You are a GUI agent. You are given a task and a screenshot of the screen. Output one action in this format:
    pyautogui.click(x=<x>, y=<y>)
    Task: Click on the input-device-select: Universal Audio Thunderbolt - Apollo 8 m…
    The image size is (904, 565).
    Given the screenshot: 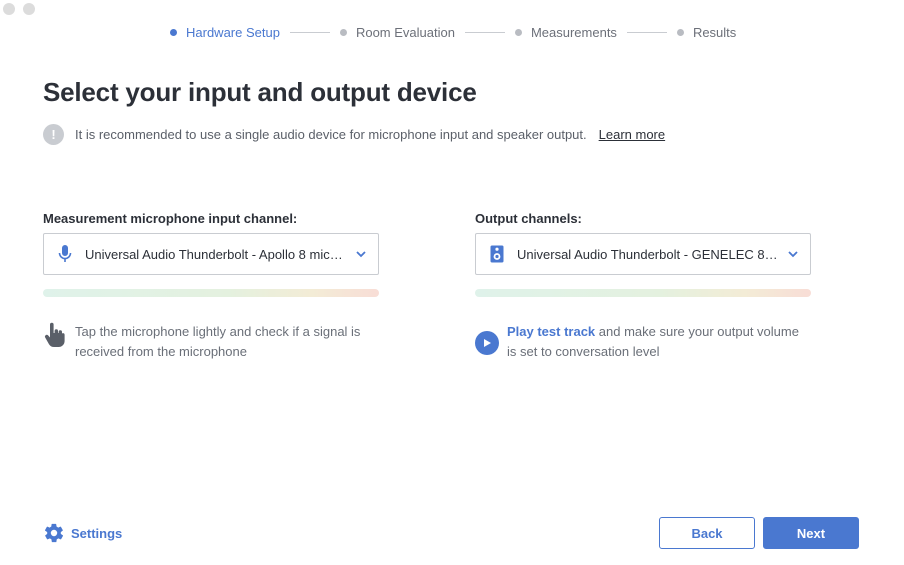 What is the action you would take?
    pyautogui.click(x=211, y=254)
    